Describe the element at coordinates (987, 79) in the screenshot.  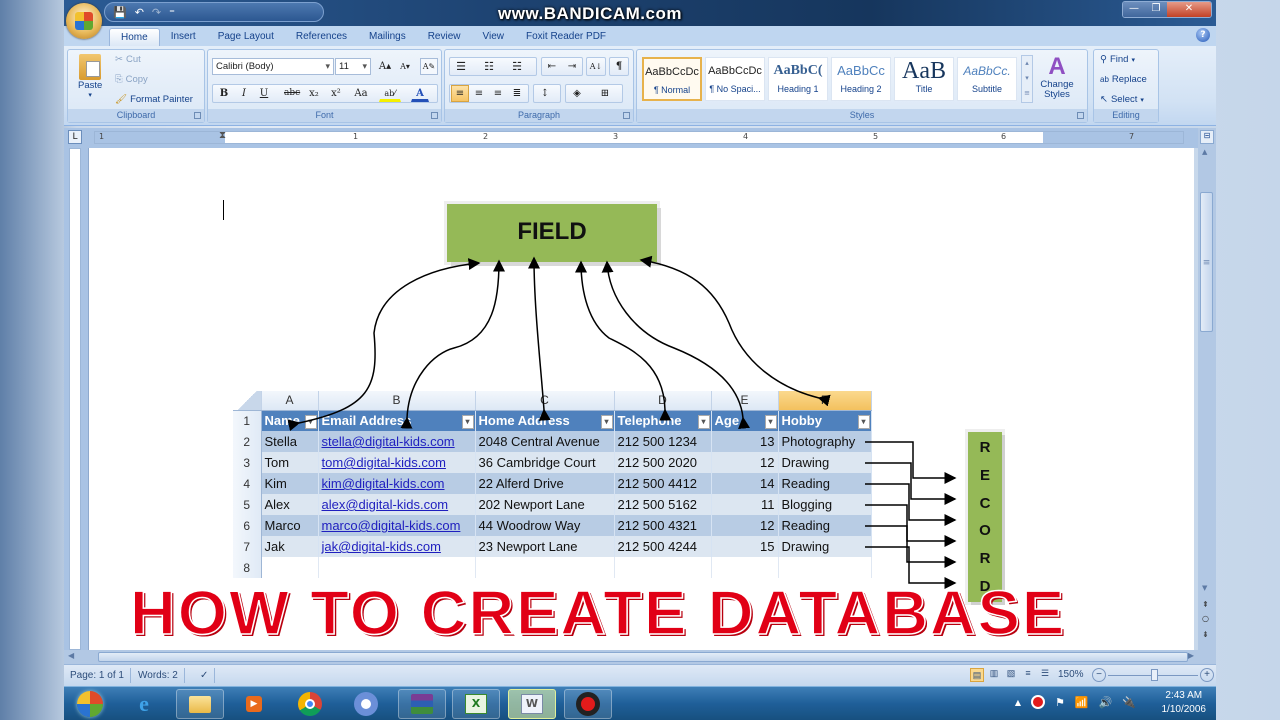
I see `style-subtitle: AaBbCc. Subtitle` at that location.